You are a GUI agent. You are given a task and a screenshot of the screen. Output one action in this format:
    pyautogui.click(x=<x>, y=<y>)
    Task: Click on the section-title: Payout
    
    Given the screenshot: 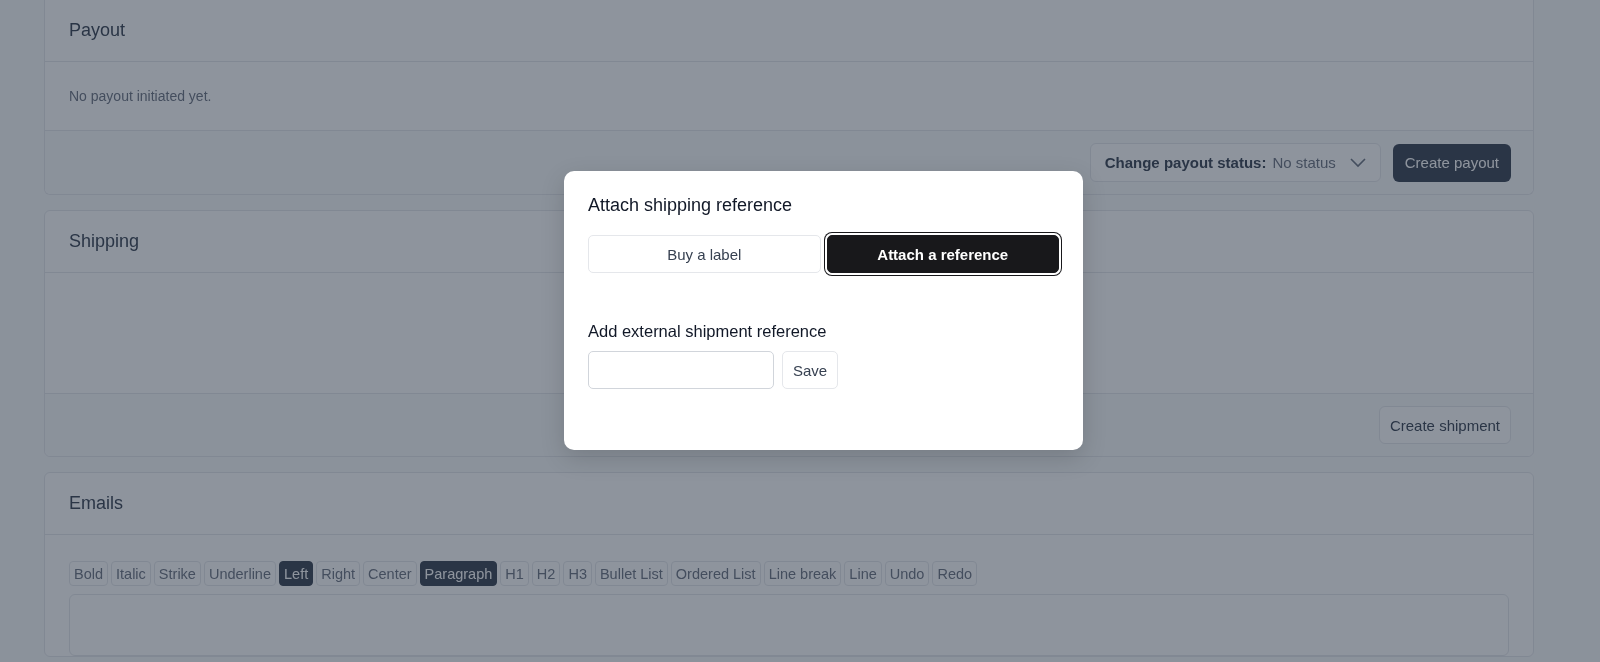 What is the action you would take?
    pyautogui.click(x=97, y=30)
    